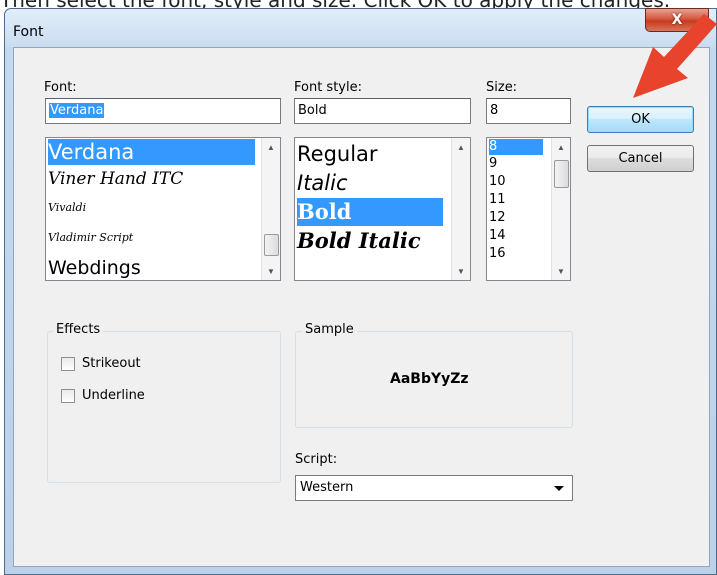 Image resolution: width=717 pixels, height=575 pixels. Describe the element at coordinates (494, 110) in the screenshot. I see `size-value: 8` at that location.